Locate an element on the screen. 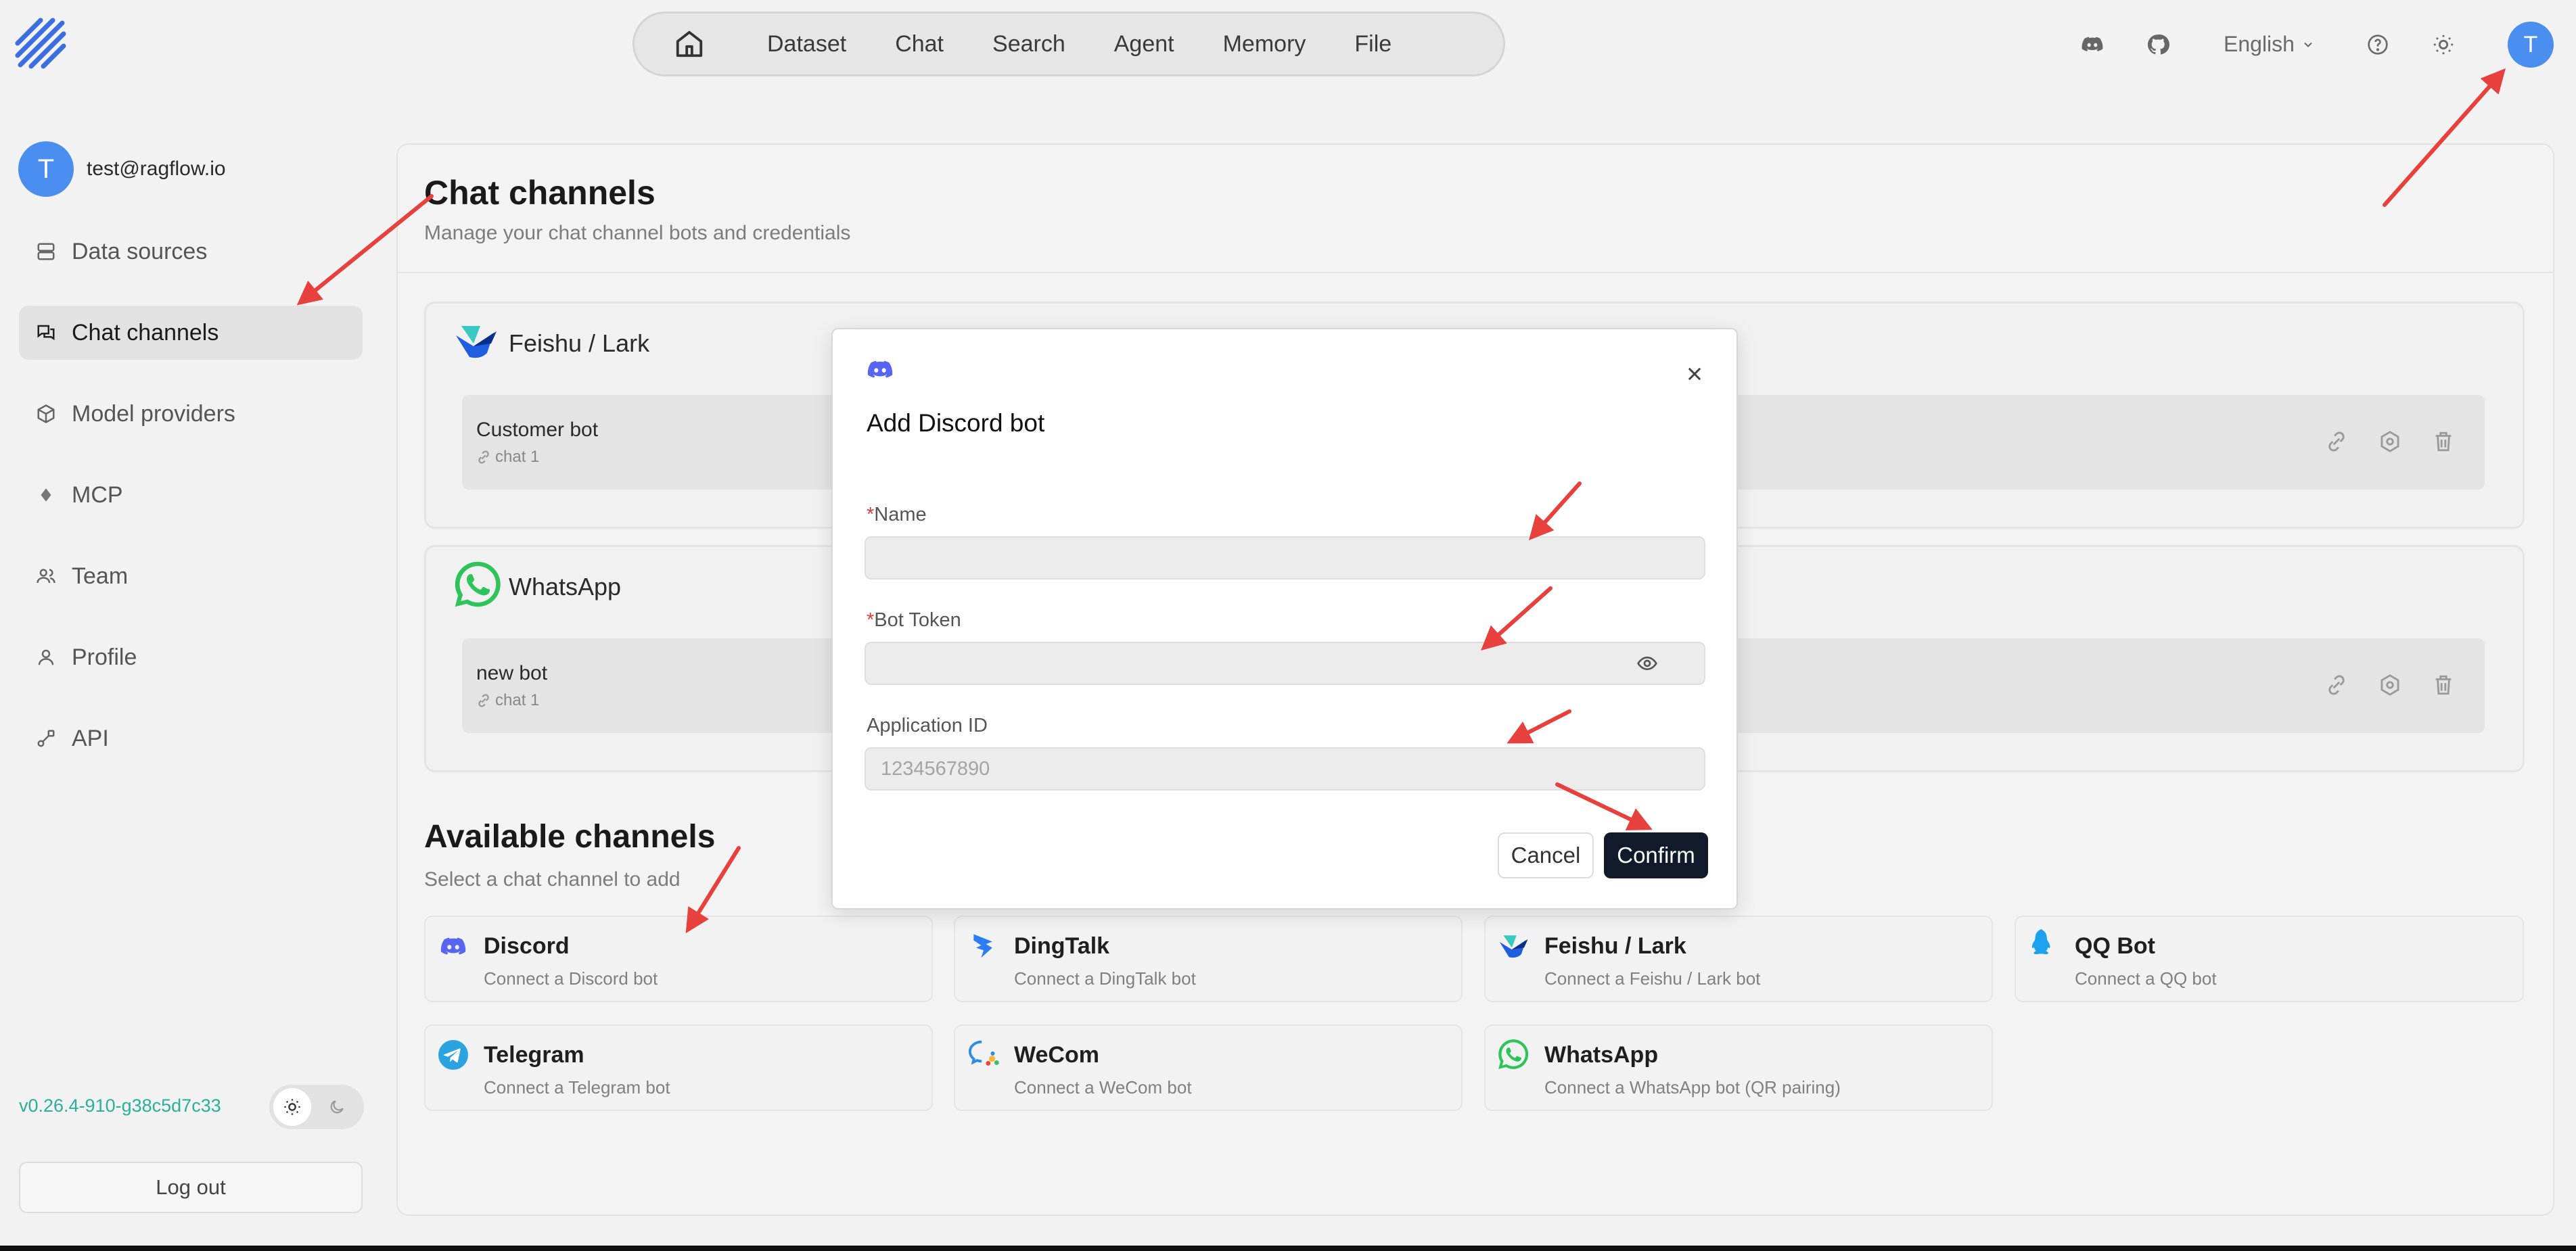 This screenshot has width=2576, height=1251. top-navigation: Dataset Chat Search Agent Memory File is located at coordinates (1068, 43).